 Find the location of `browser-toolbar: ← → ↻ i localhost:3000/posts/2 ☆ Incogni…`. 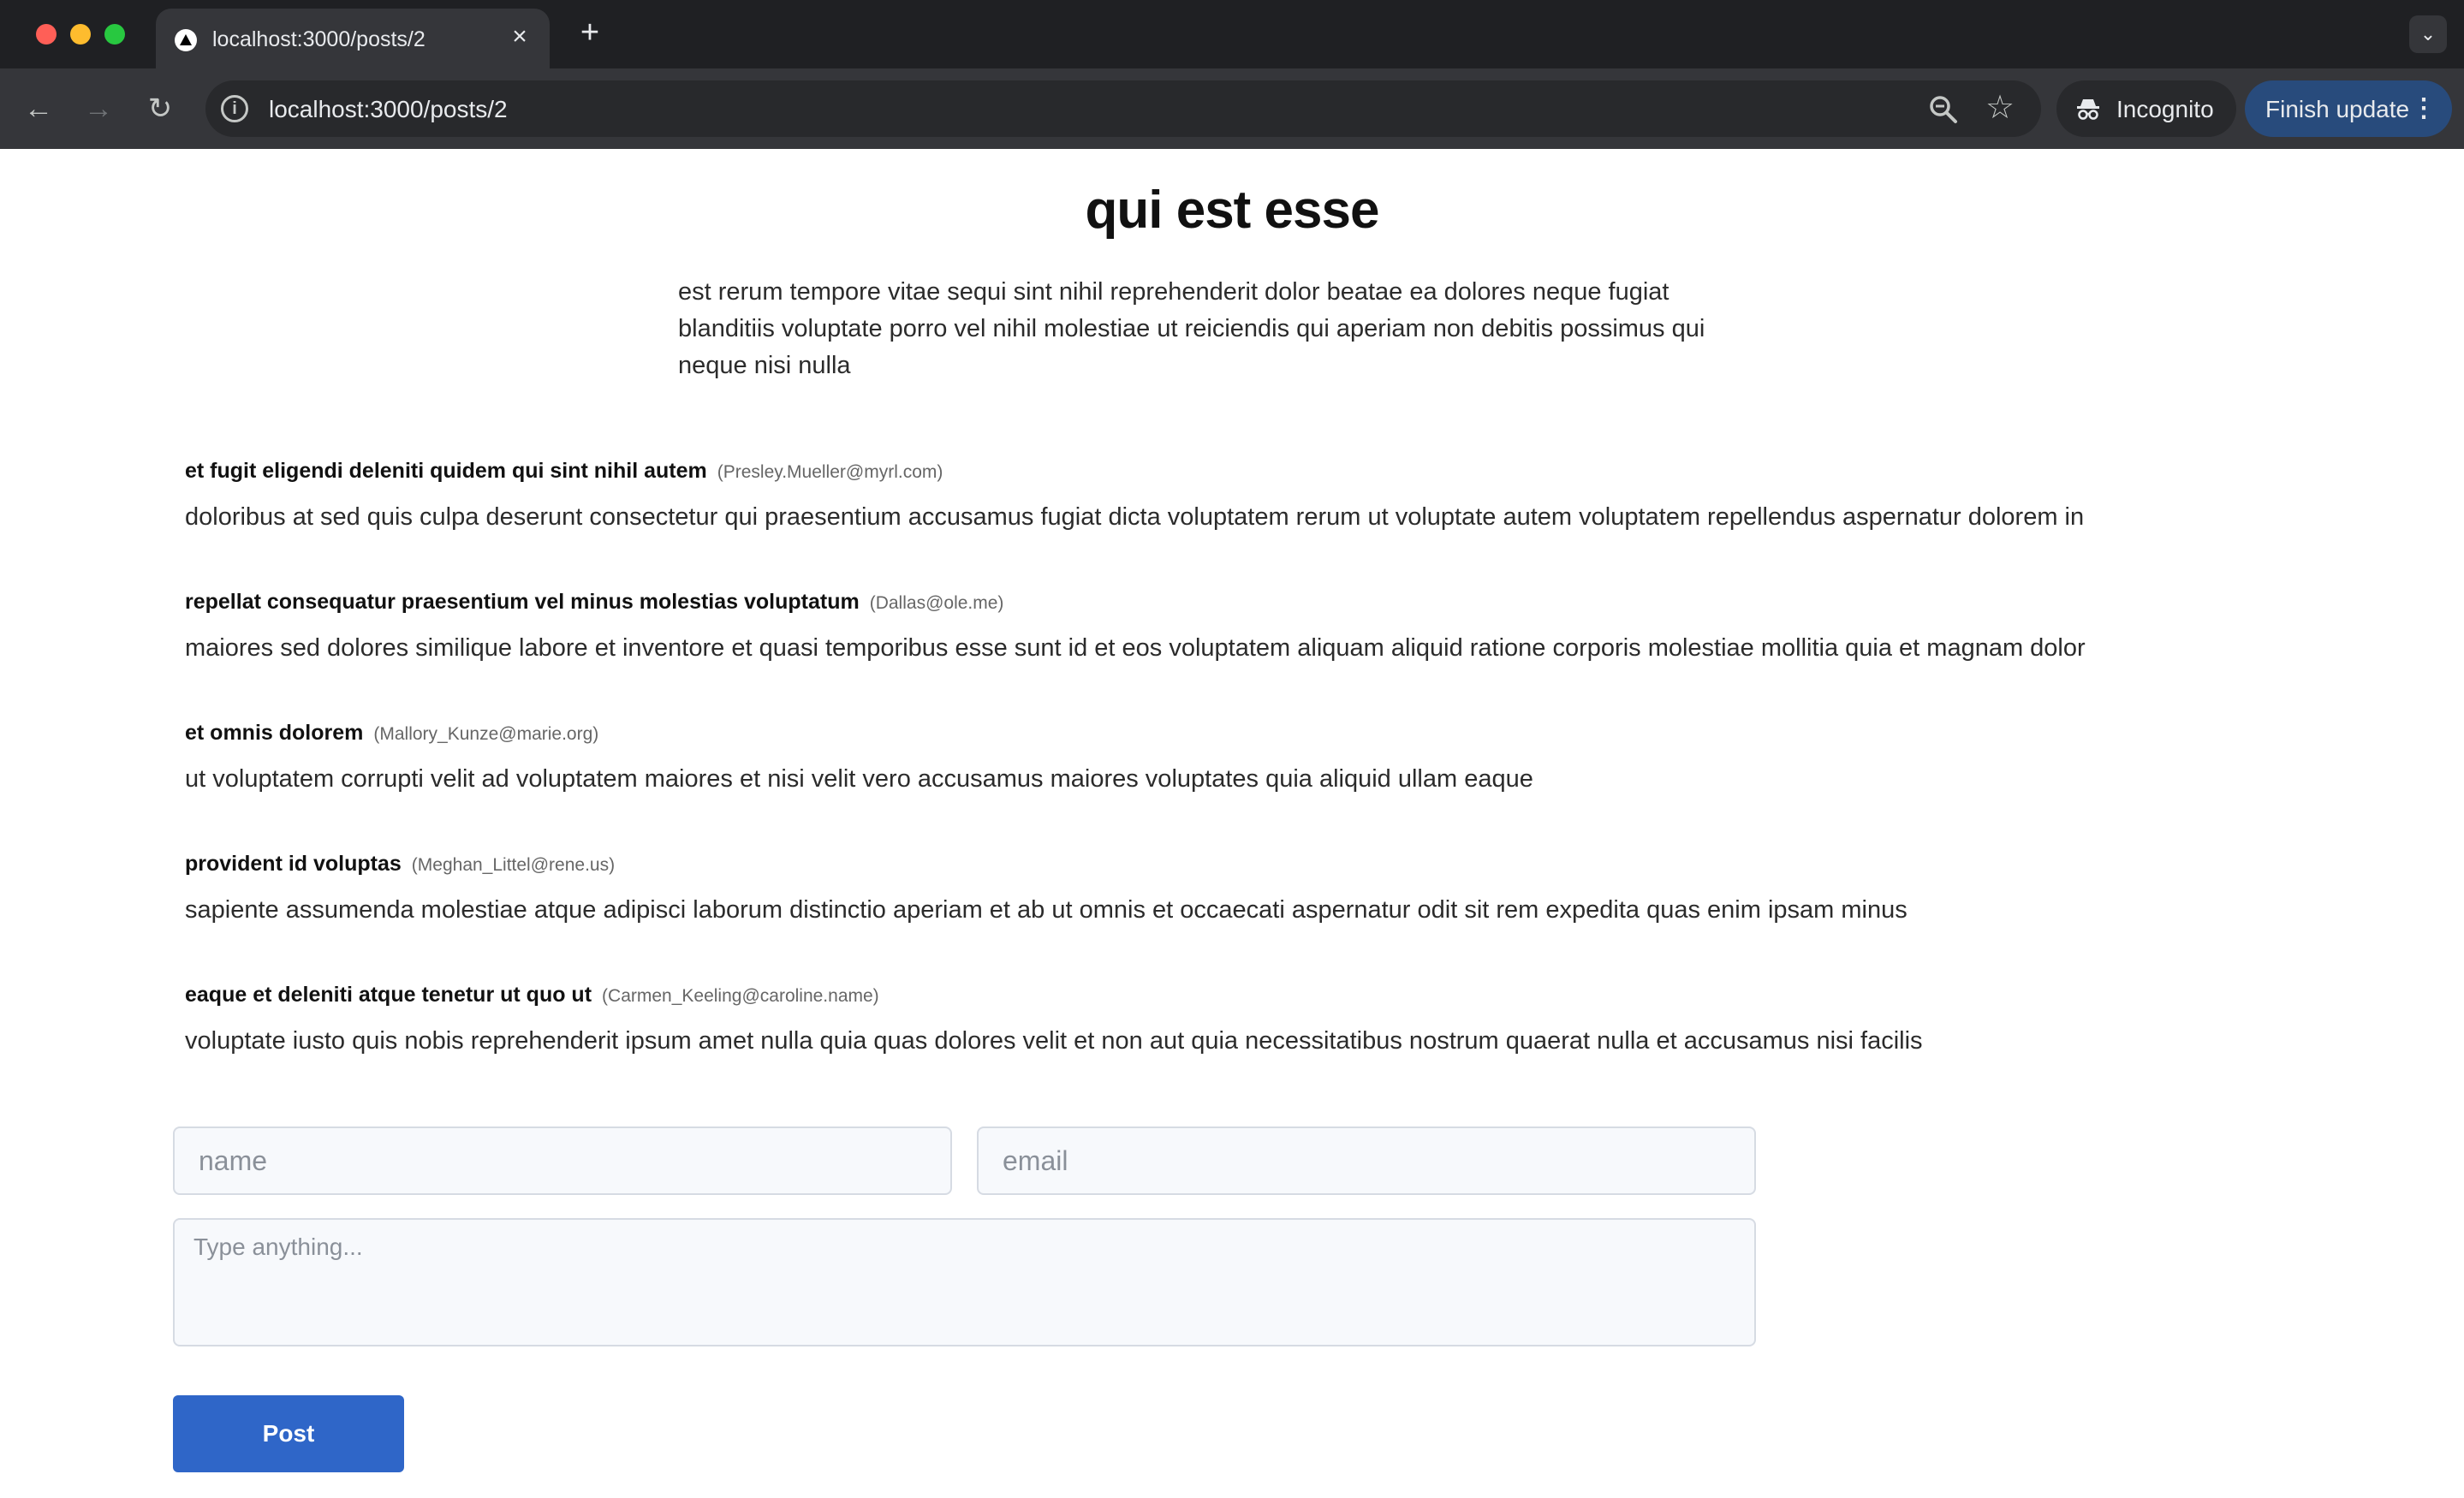

browser-toolbar: ← → ↻ i localhost:3000/posts/2 ☆ Incogni… is located at coordinates (1232, 108).